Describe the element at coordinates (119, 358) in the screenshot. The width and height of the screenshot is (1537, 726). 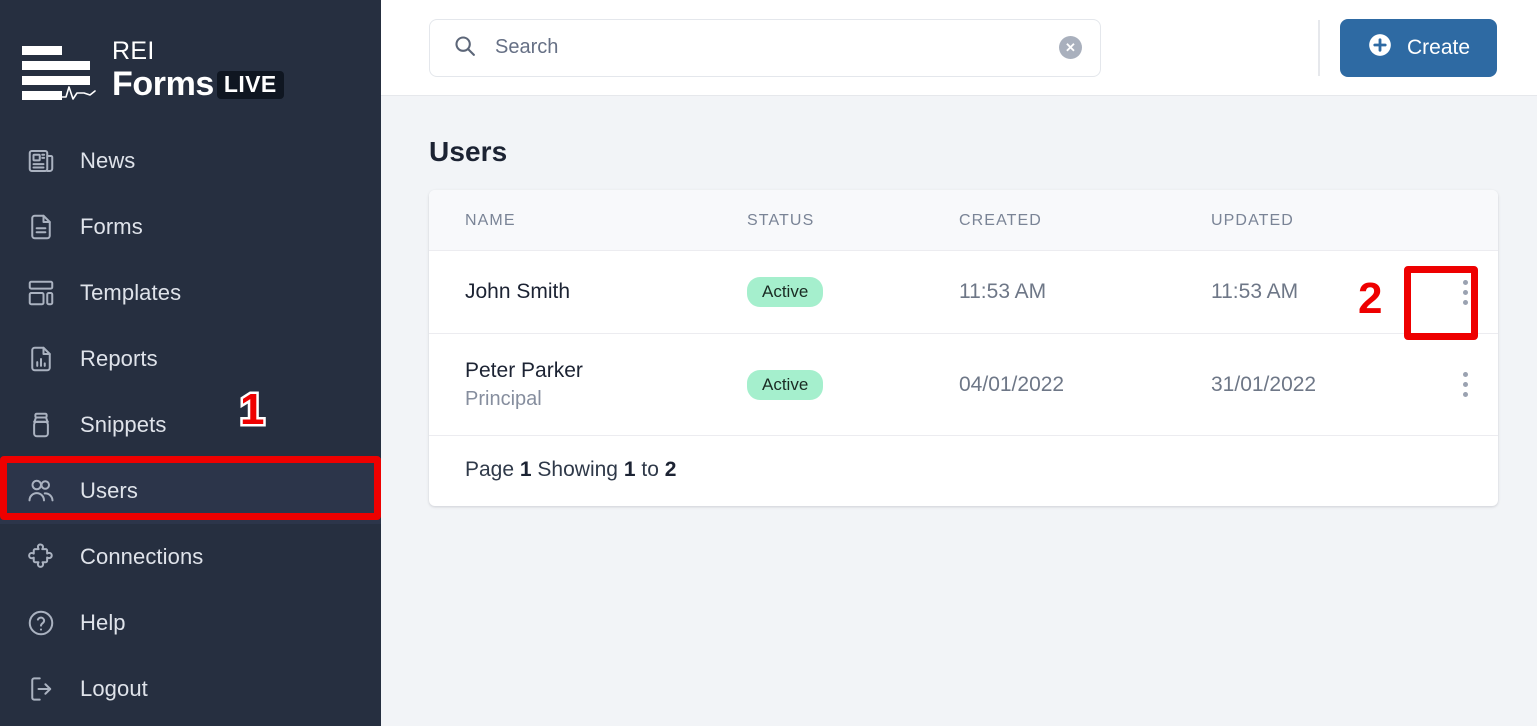
I see `sidebar-item-label: Reports` at that location.